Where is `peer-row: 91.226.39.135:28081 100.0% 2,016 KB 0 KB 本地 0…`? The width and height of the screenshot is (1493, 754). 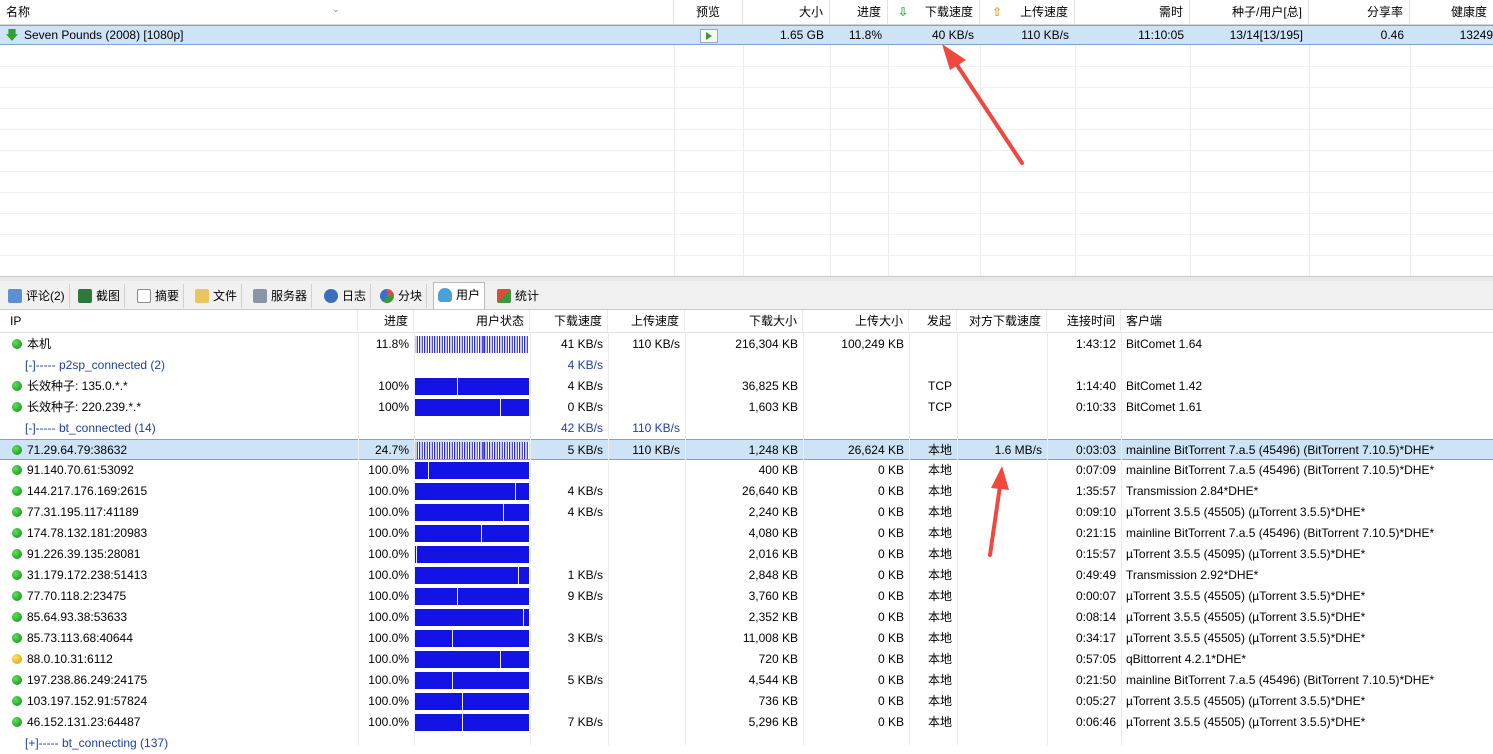 peer-row: 91.226.39.135:28081 100.0% 2,016 KB 0 KB 本地 0… is located at coordinates (746, 554).